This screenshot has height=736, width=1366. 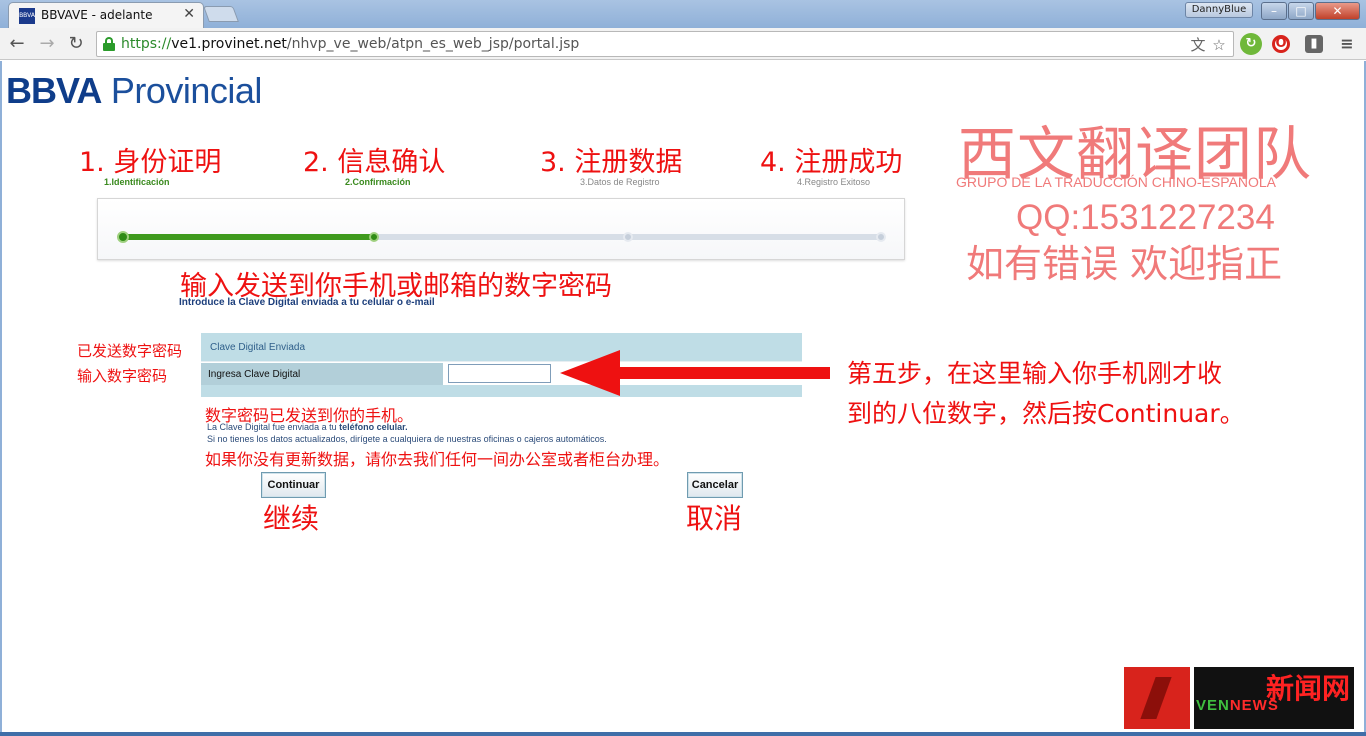 I want to click on instruction-line-2: 到的八位数字，然后按Continuar。, so click(x=1046, y=413).